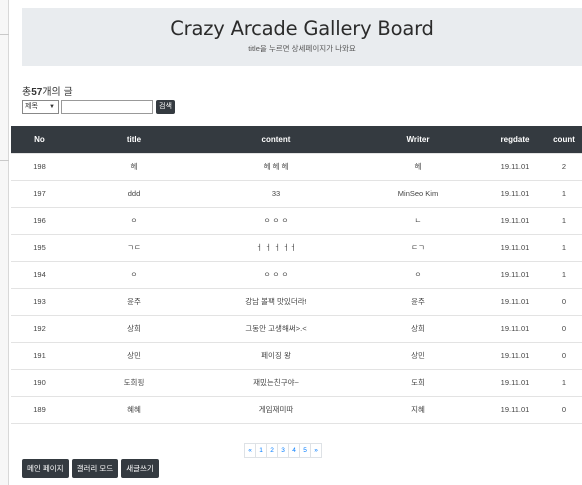  What do you see at coordinates (418, 355) in the screenshot?
I see `cell-writer: 상민` at bounding box center [418, 355].